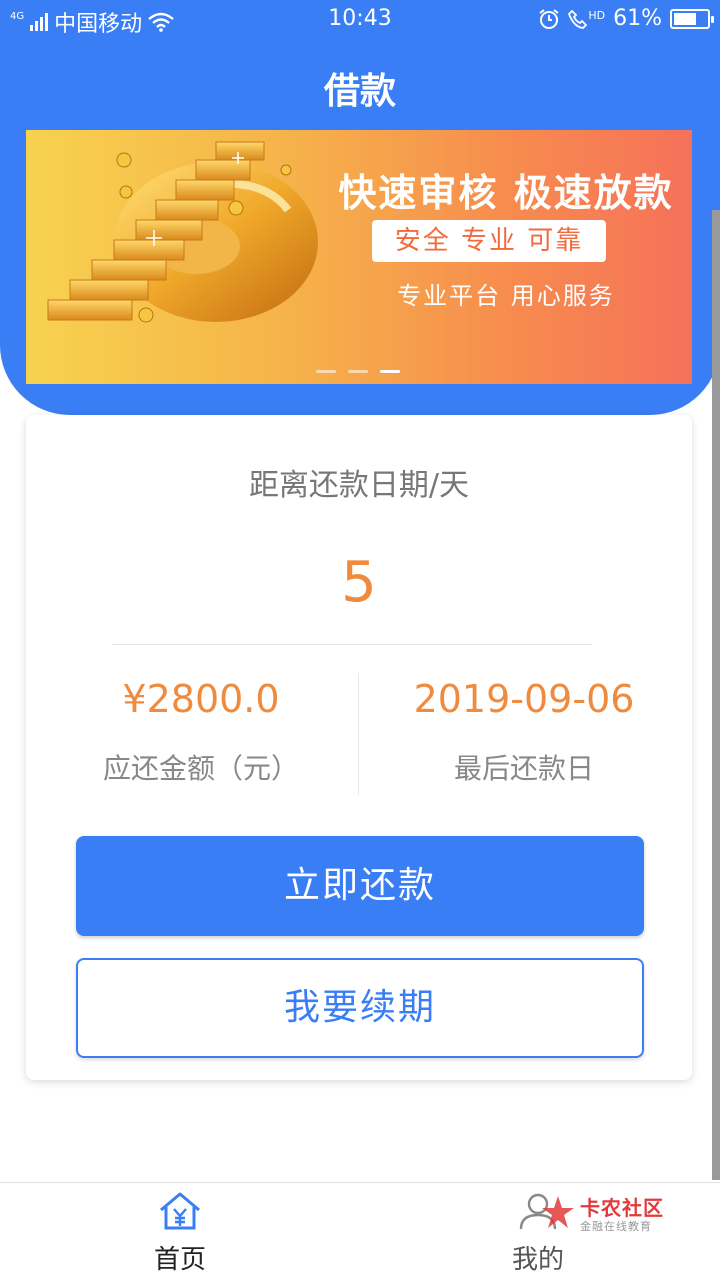 The image size is (720, 1280). Describe the element at coordinates (558, 1212) in the screenshot. I see `watermark-logo-icon` at that location.